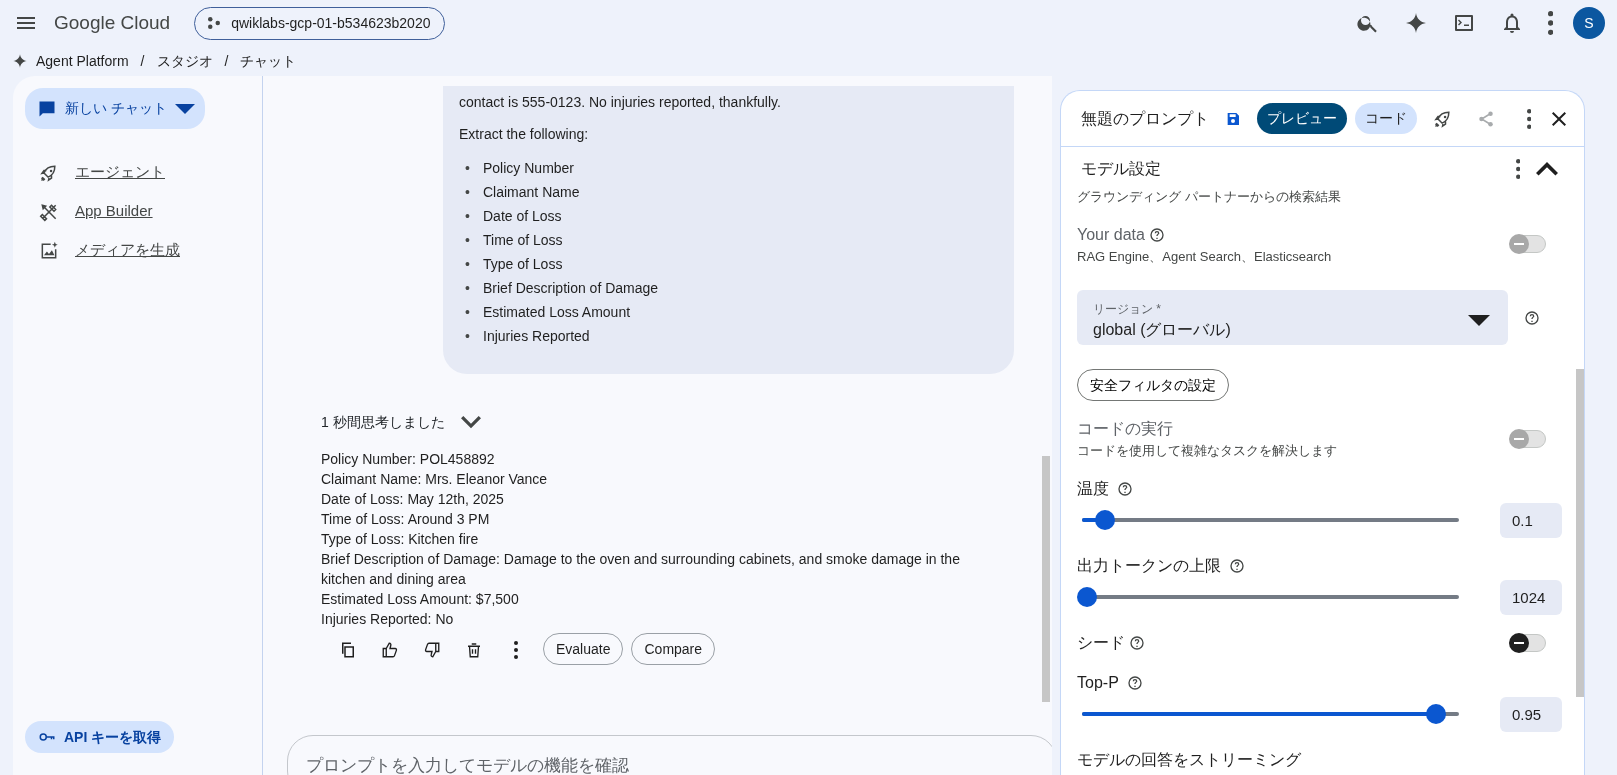  I want to click on setting-label: Top-P, so click(1098, 682).